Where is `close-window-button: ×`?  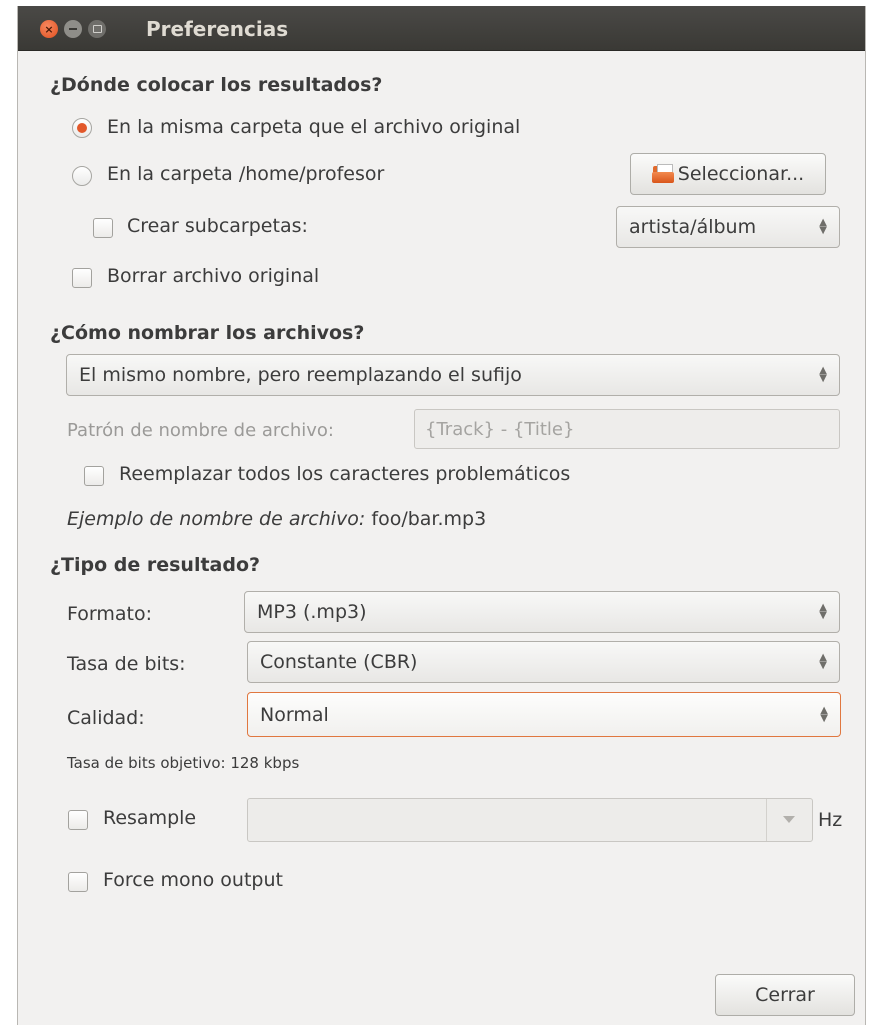 close-window-button: × is located at coordinates (49, 29).